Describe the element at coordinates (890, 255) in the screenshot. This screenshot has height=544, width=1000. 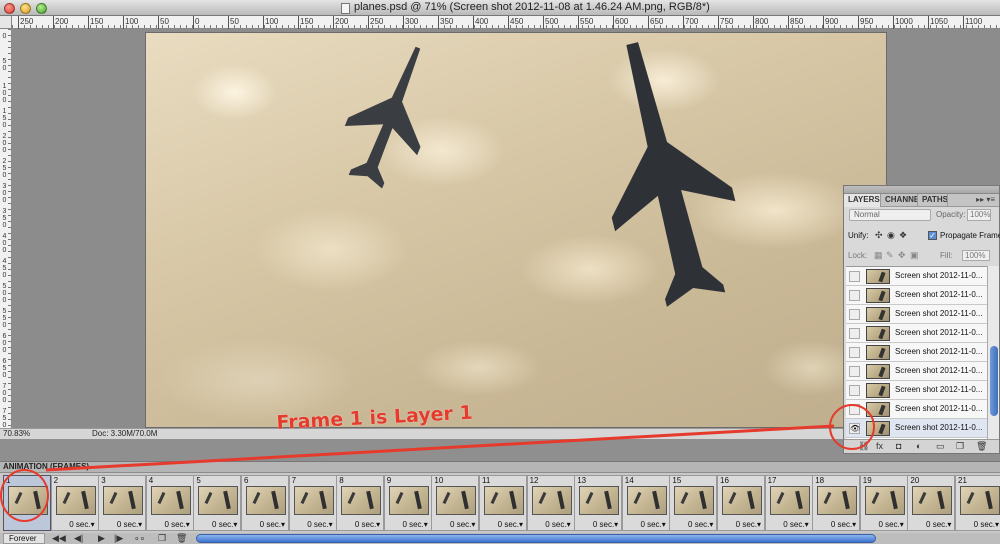
I see `lock-pixels-icon: ✎` at that location.